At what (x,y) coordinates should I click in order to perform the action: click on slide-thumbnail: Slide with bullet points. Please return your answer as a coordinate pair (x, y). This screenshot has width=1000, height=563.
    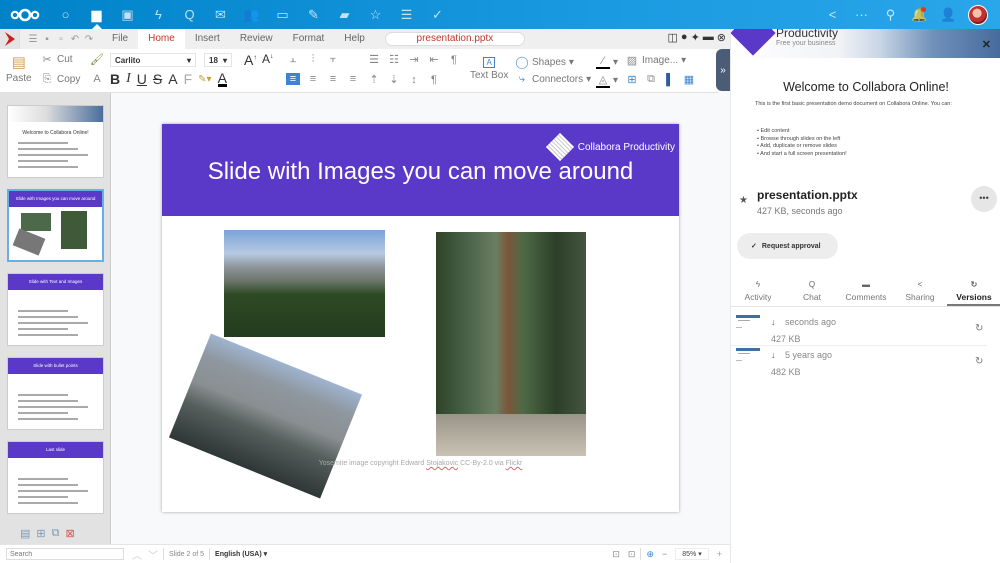
    Looking at the image, I should click on (55, 393).